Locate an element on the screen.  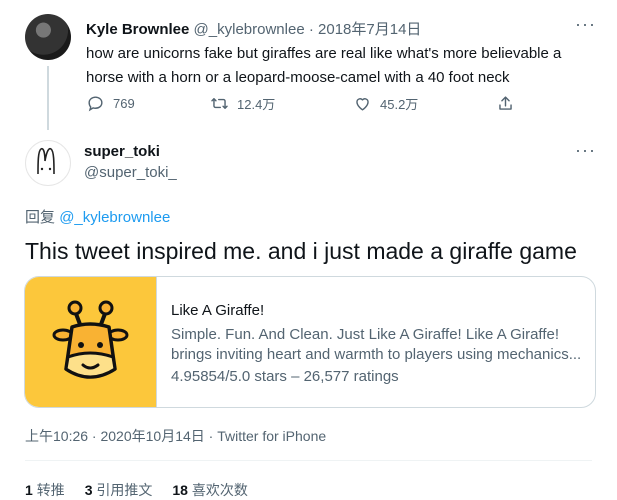
share-icon is located at coordinates (505, 103).